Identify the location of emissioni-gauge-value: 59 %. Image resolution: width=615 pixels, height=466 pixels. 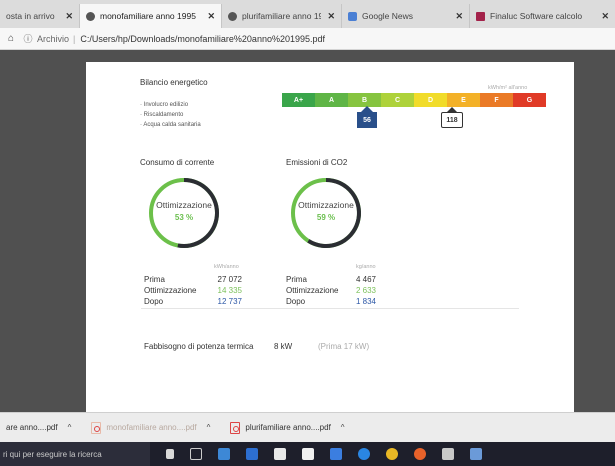
(326, 217).